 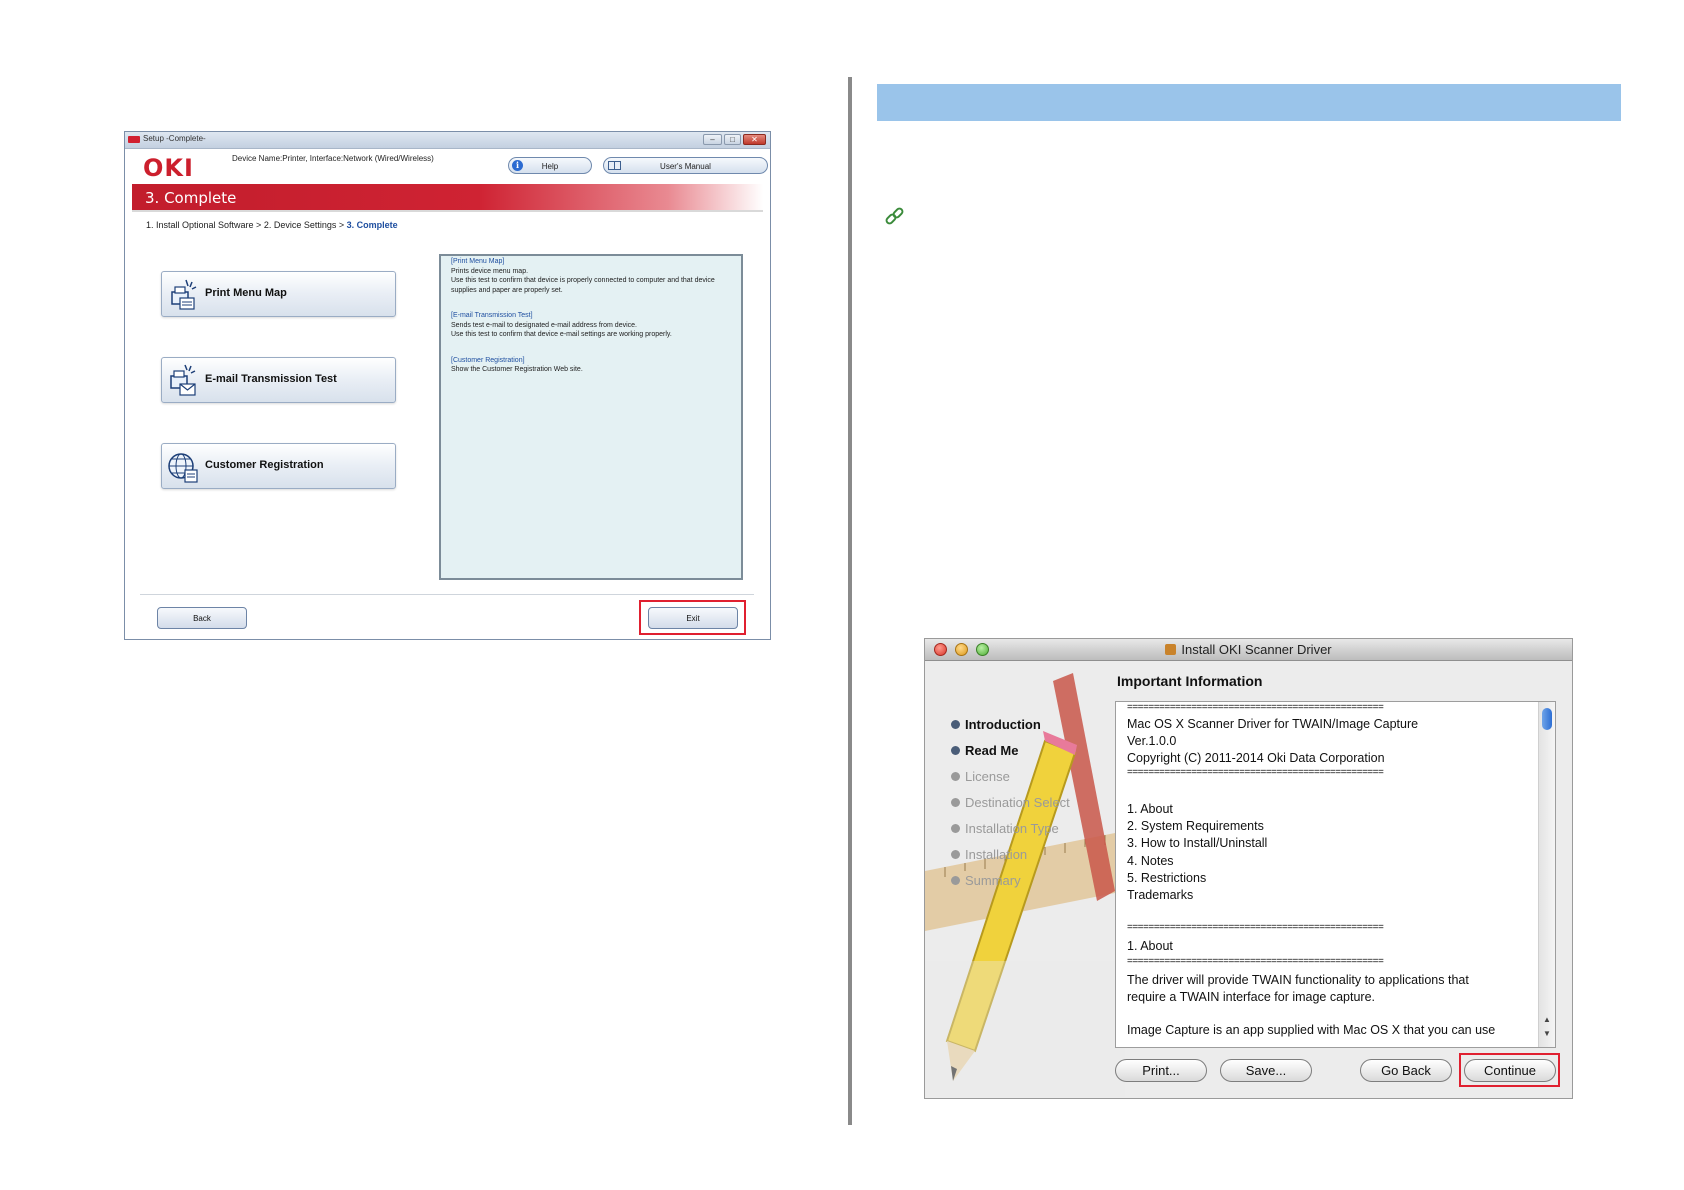 I want to click on maximize-icon: □, so click(x=732, y=139).